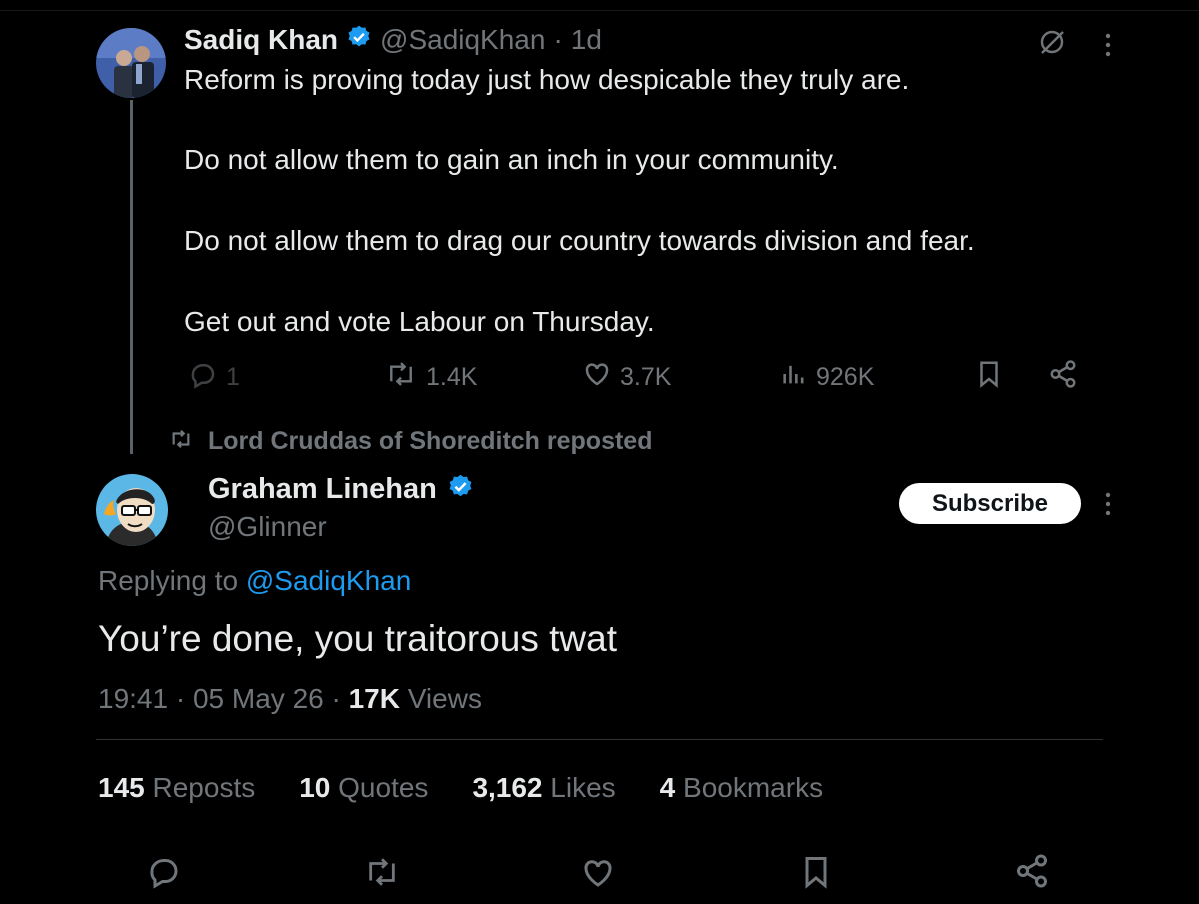 This screenshot has width=1199, height=904. Describe the element at coordinates (990, 503) in the screenshot. I see `subscribe-button: Subscribe` at that location.